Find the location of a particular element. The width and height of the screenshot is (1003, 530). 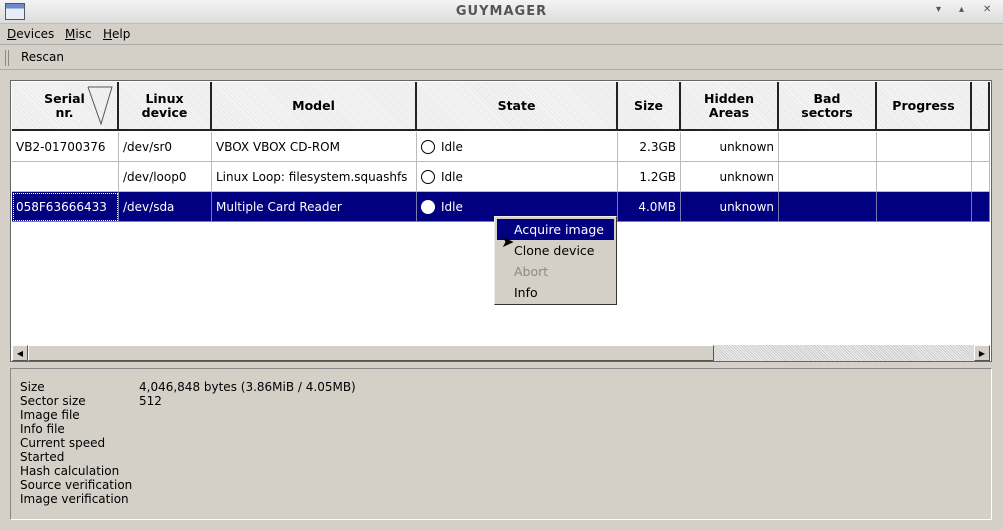

column-header-state: State is located at coordinates (517, 106).